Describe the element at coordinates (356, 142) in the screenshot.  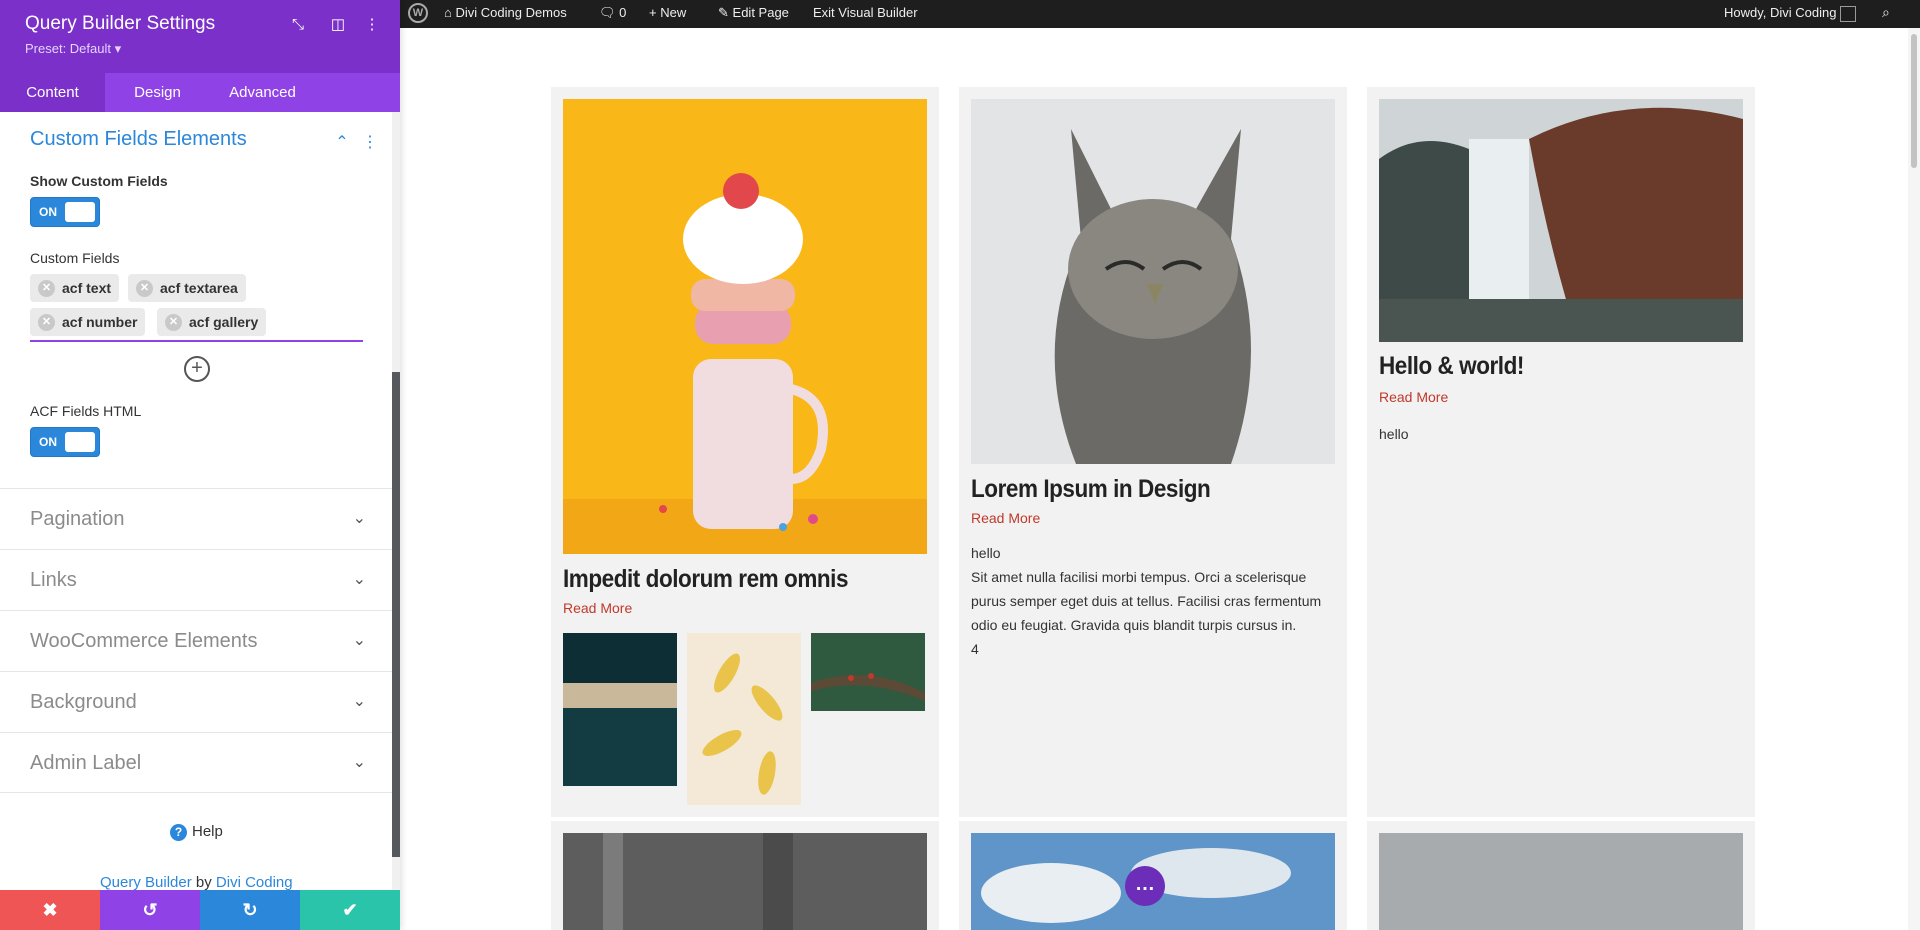
I see `section-actions: ⌃ ⋮` at that location.